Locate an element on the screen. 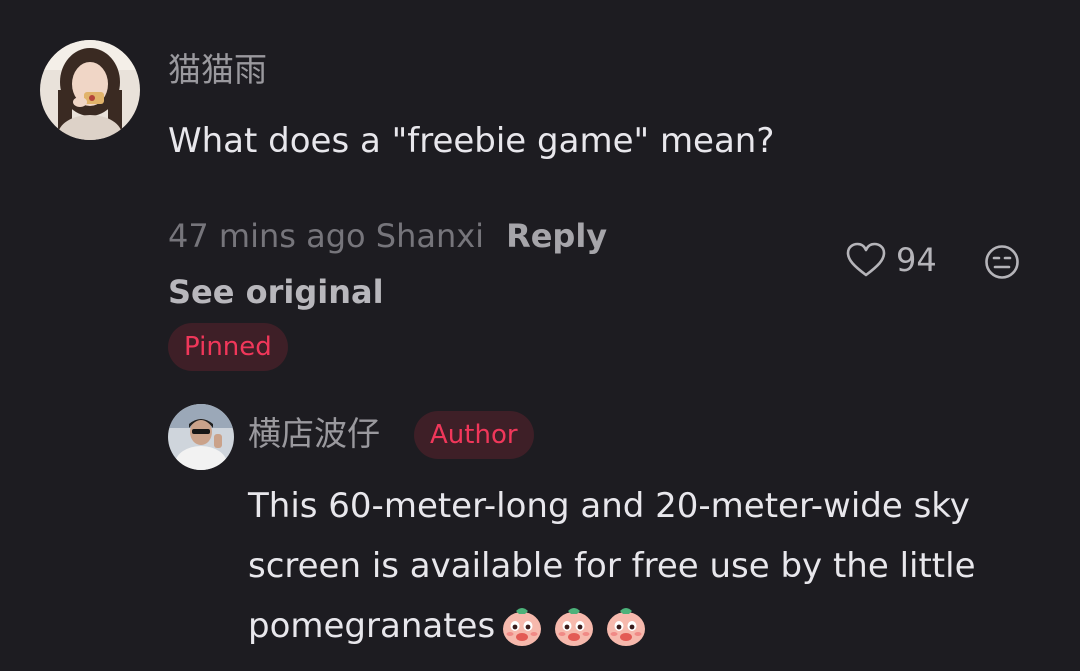 The width and height of the screenshot is (1080, 671). author-badge: Author is located at coordinates (474, 435).